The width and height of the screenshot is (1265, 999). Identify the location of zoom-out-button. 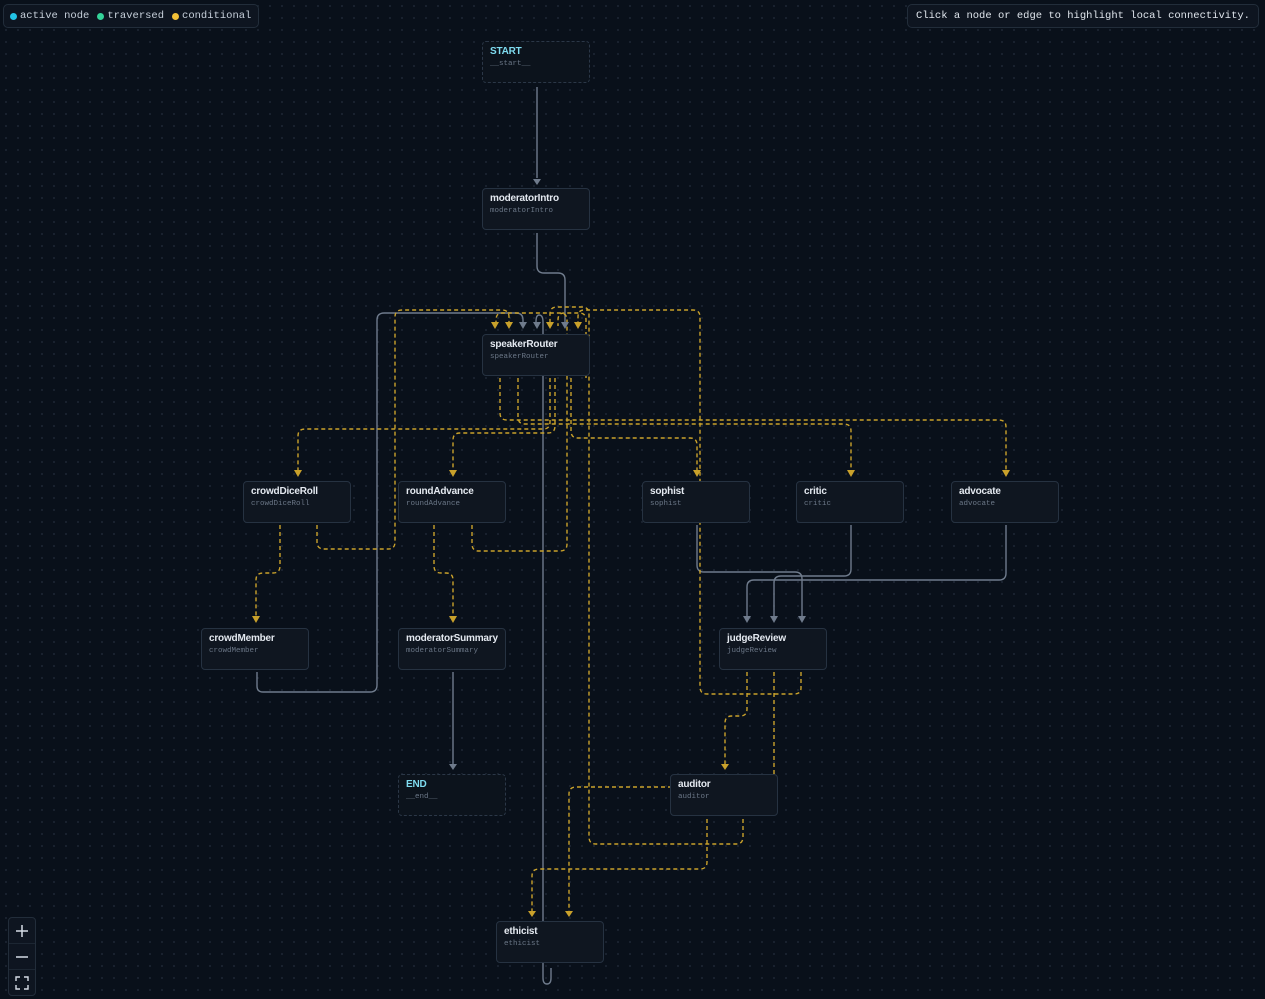
(22, 957).